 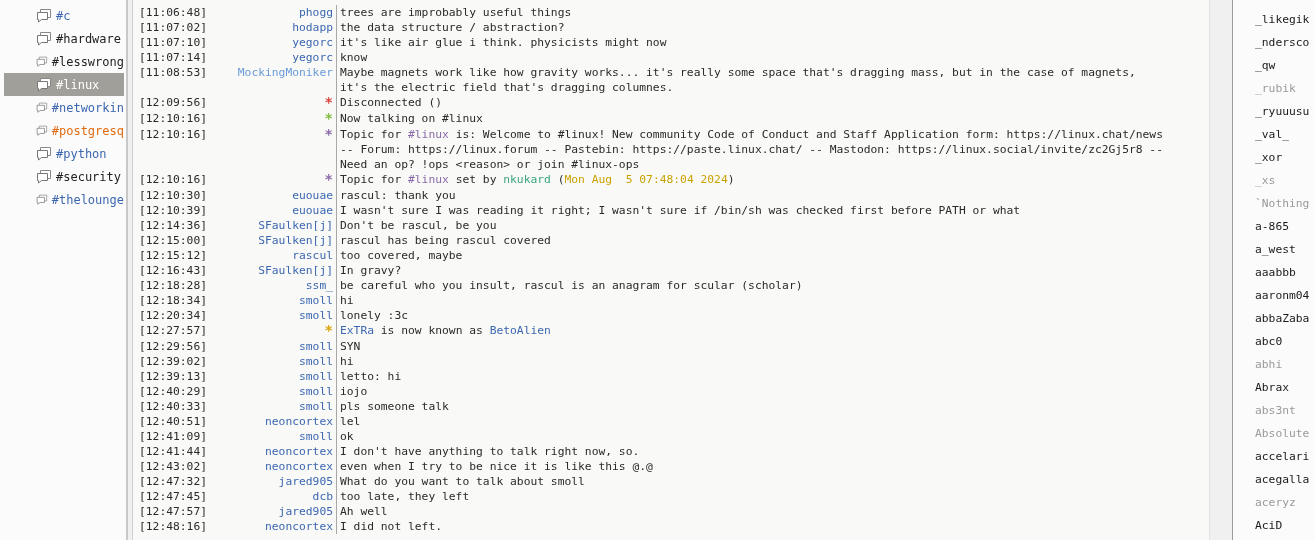 What do you see at coordinates (173, 406) in the screenshot?
I see `timestamp: [12:40:33]` at bounding box center [173, 406].